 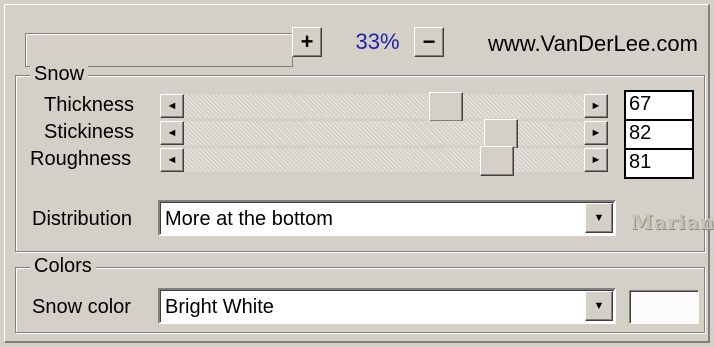 What do you see at coordinates (664, 307) in the screenshot?
I see `snow-color-swatch` at bounding box center [664, 307].